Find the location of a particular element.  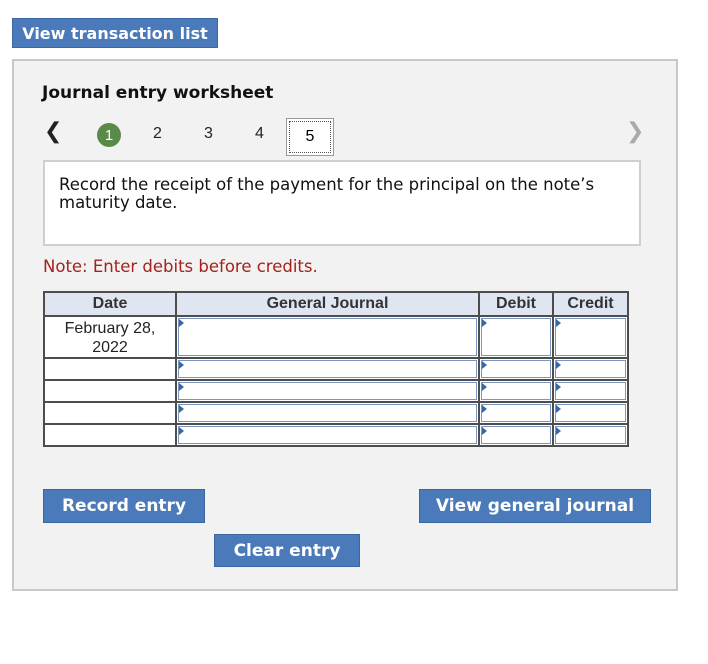

date-cell: February 28, 2022 is located at coordinates (110, 337).